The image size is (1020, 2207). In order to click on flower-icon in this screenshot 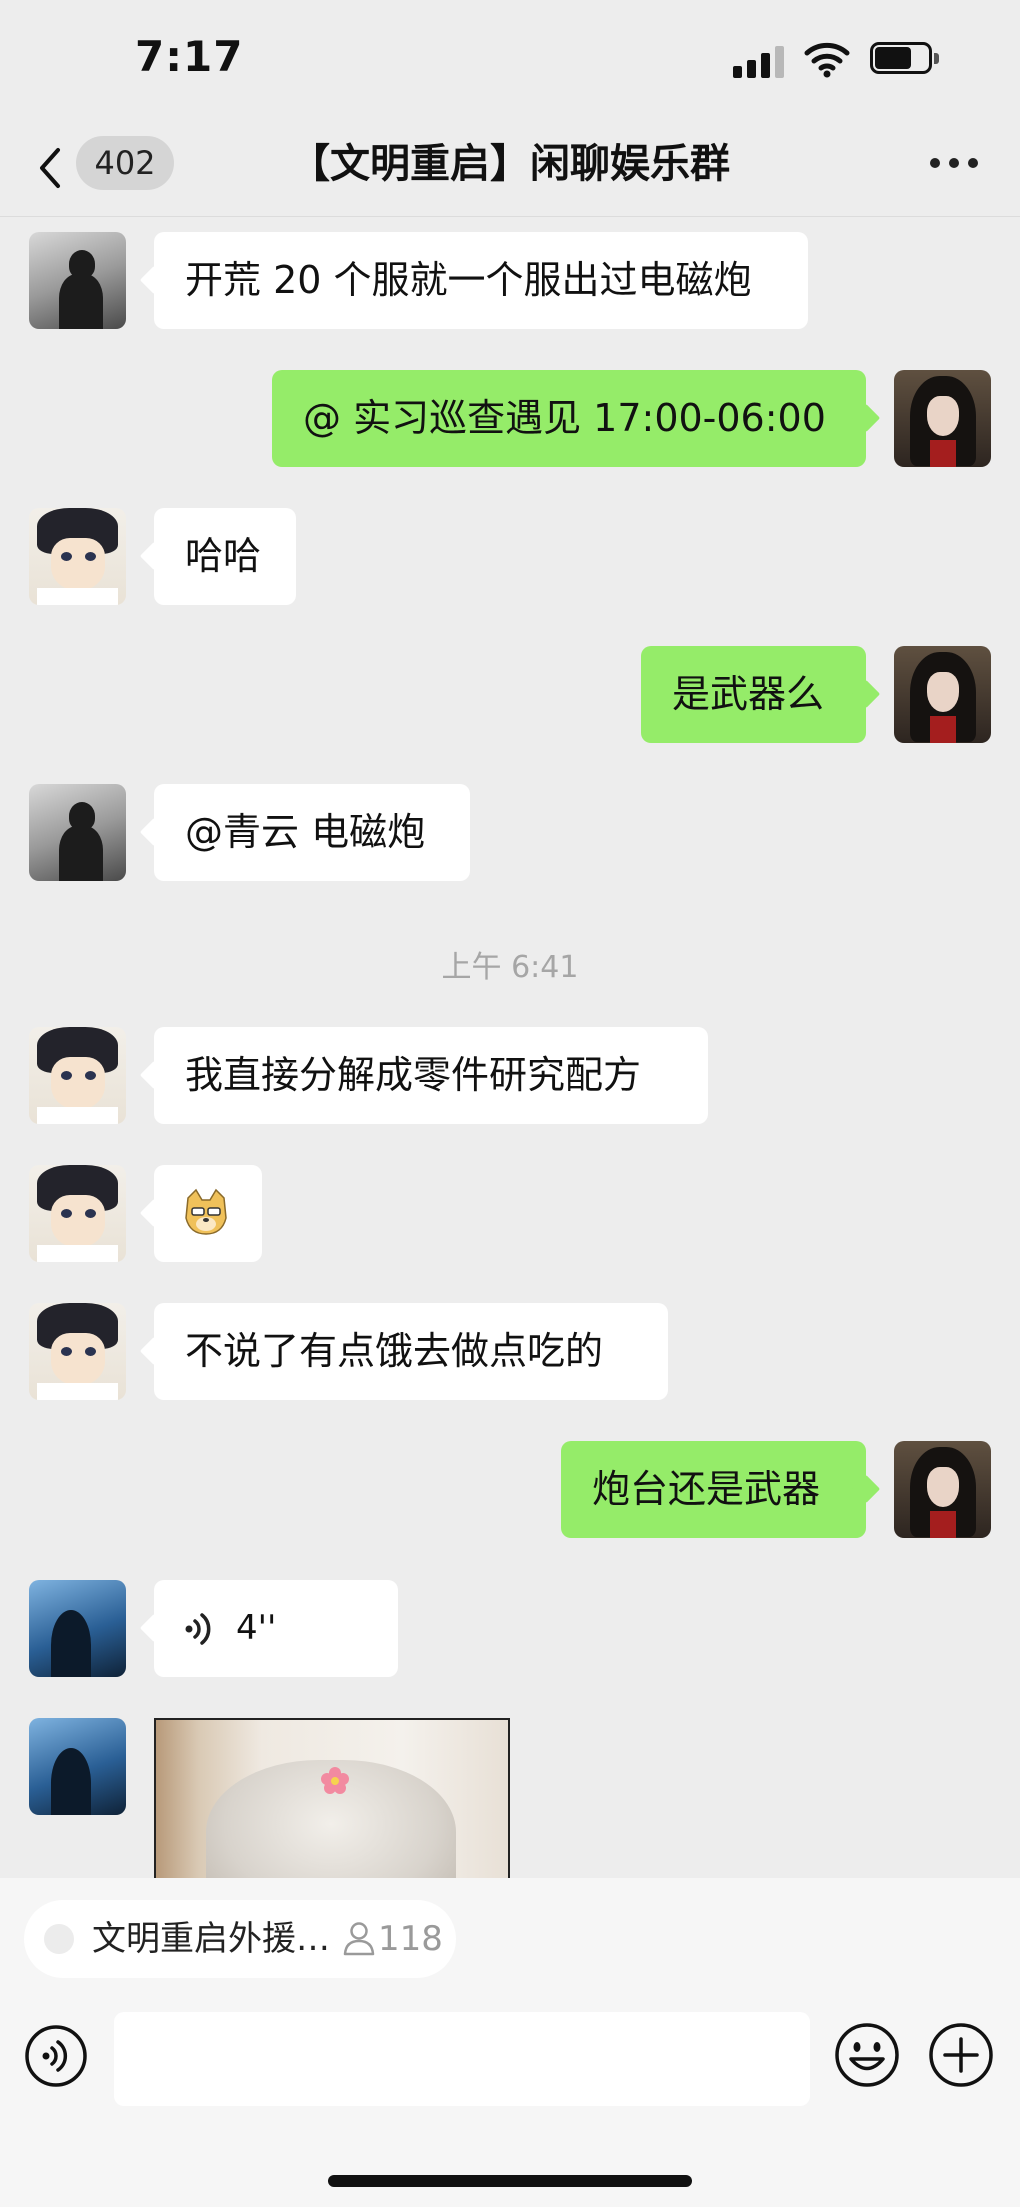, I will do `click(335, 1780)`.